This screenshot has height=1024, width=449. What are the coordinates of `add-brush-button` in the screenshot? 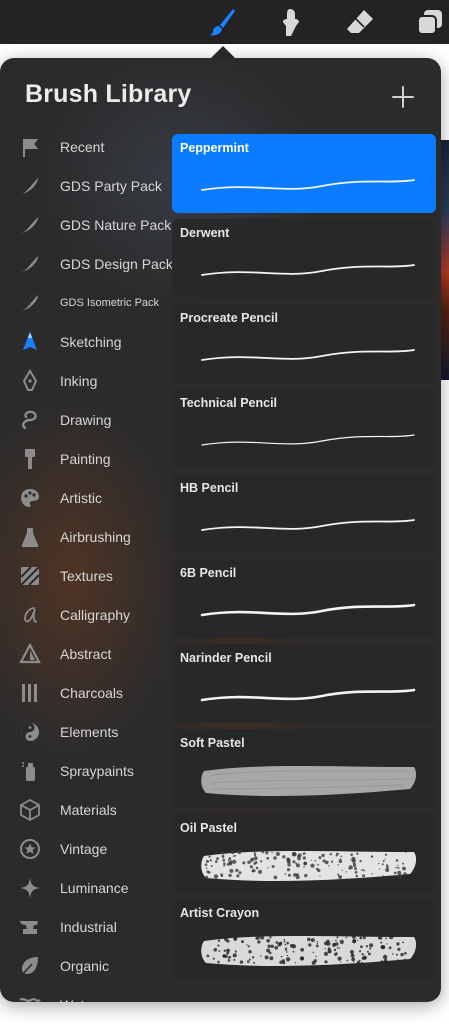 It's located at (403, 97).